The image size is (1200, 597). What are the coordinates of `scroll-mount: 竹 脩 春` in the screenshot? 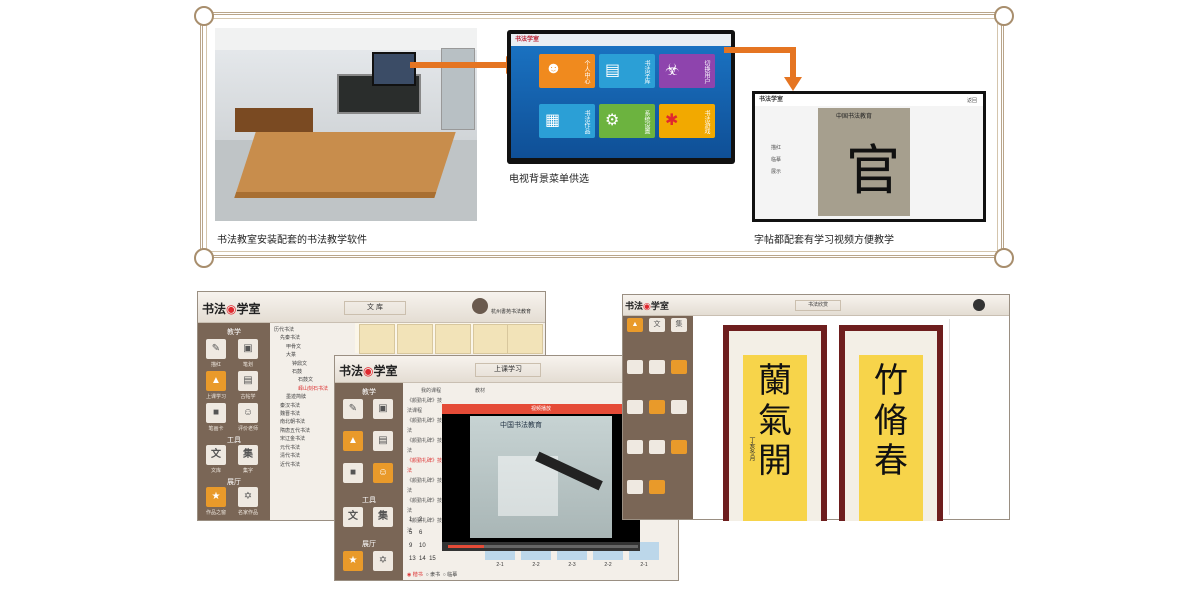 It's located at (891, 426).